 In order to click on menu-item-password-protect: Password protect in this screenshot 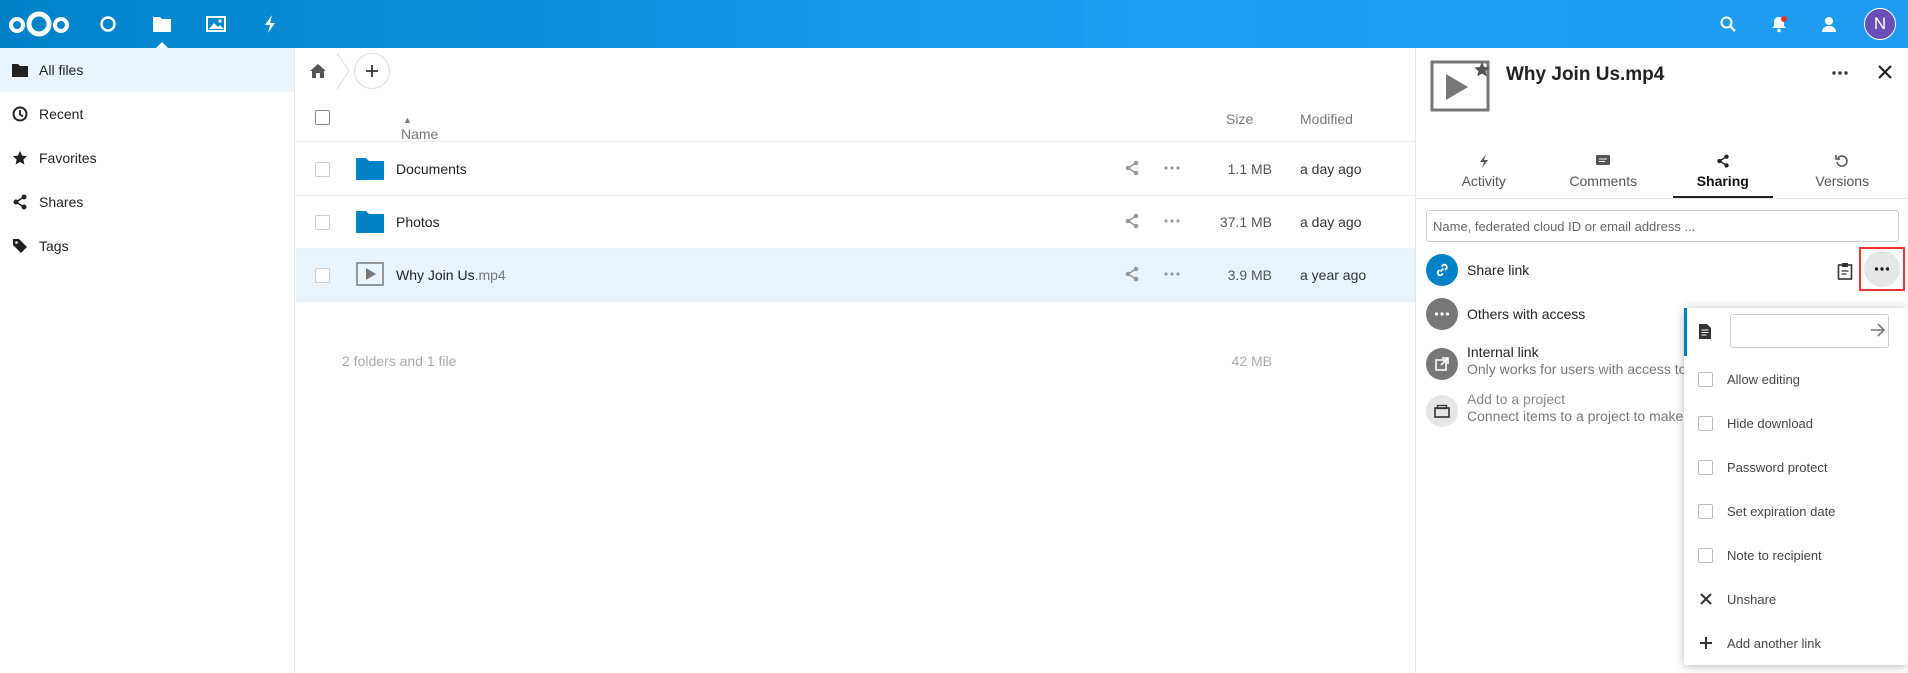, I will do `click(1796, 467)`.